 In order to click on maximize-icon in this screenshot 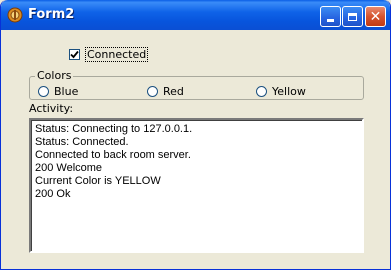, I will do `click(352, 16)`.